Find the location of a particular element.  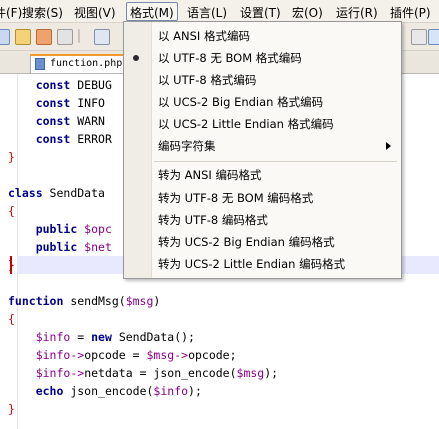

indent-guide-icon is located at coordinates (433, 37).